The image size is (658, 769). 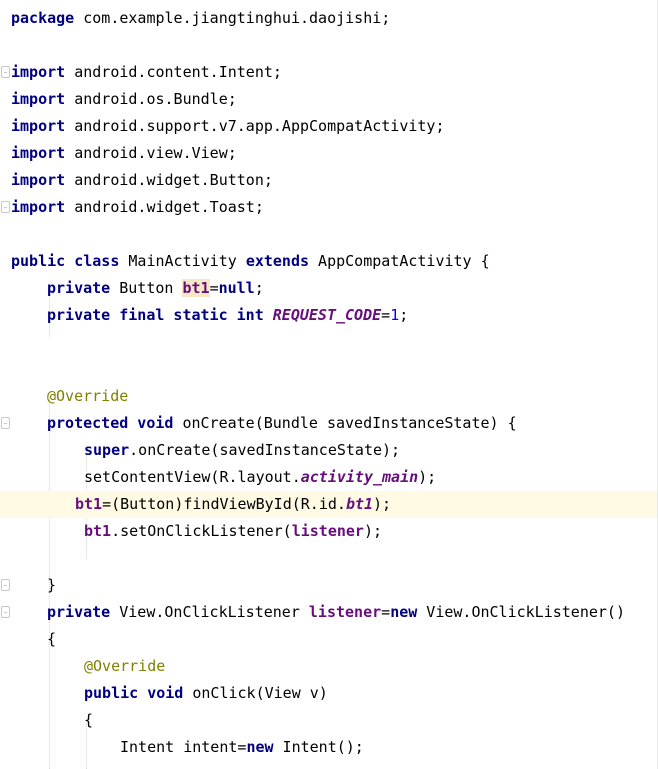 What do you see at coordinates (399, 261) in the screenshot?
I see `superclass: AppCompatActivity {` at bounding box center [399, 261].